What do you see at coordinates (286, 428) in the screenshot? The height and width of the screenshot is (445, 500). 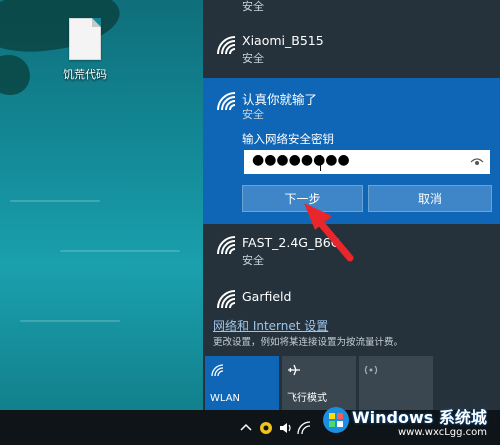 I see `speaker-icon` at bounding box center [286, 428].